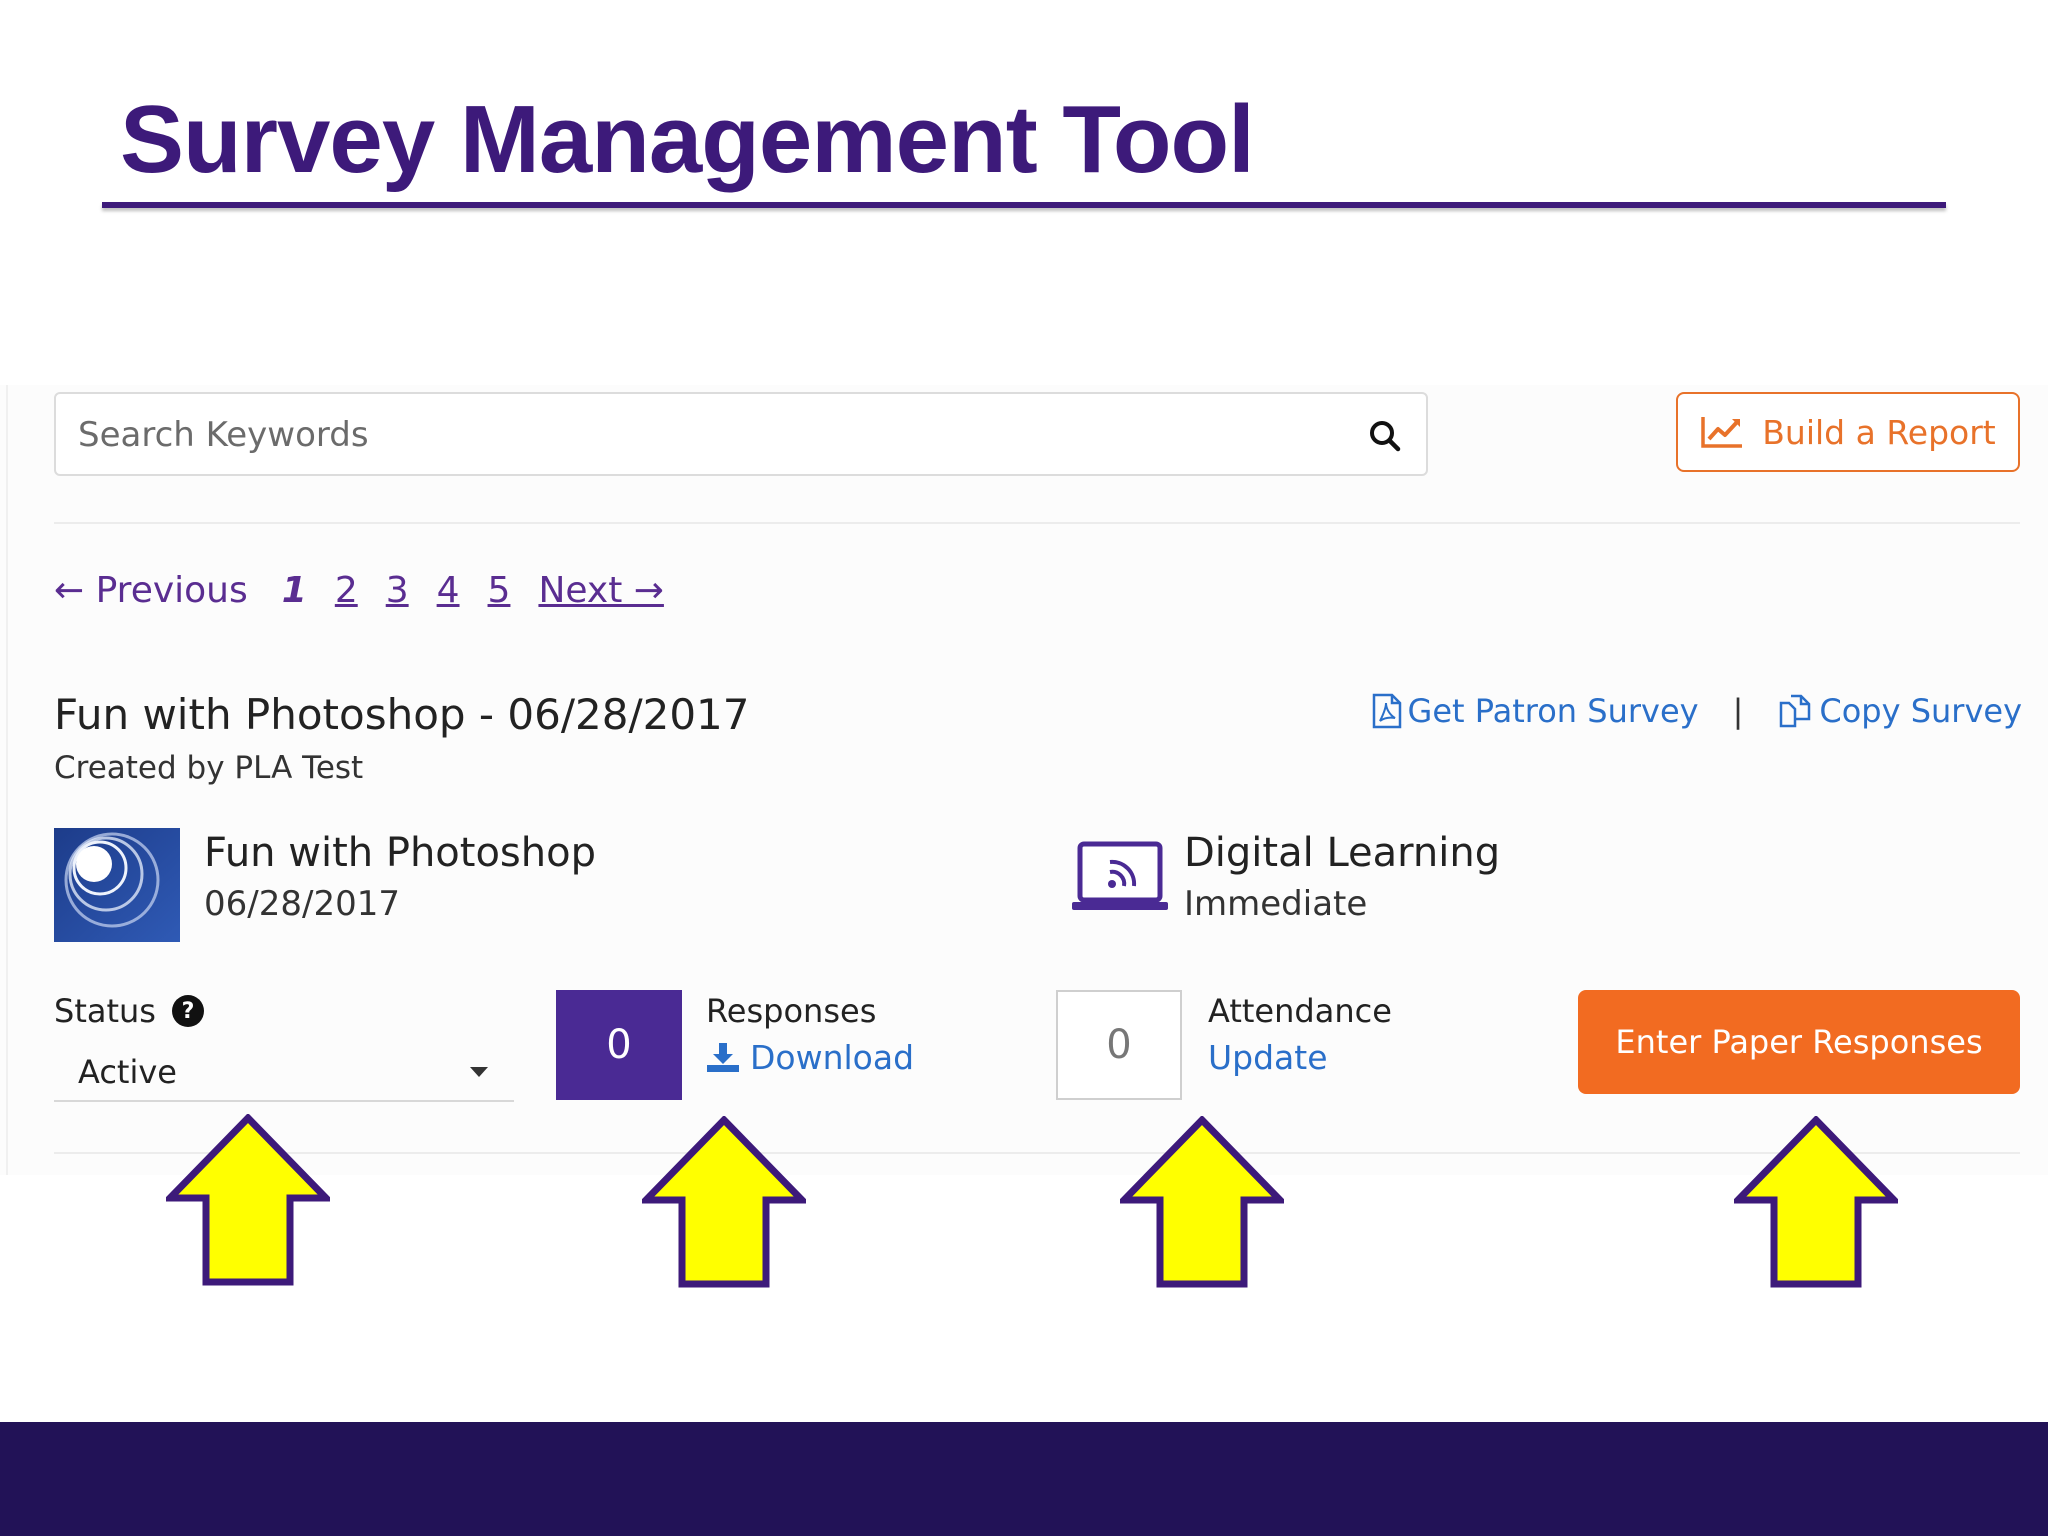  Describe the element at coordinates (1385, 436) in the screenshot. I see `search-icon` at that location.